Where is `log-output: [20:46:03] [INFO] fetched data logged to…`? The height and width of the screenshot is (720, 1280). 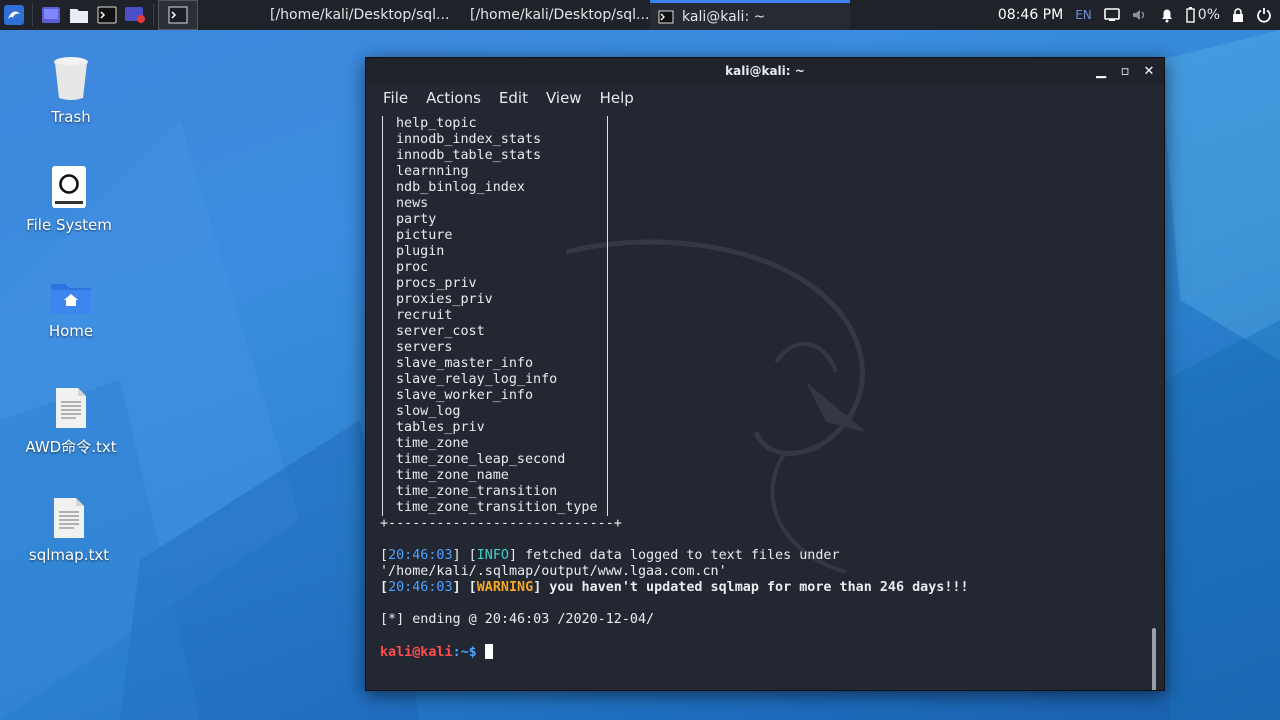 log-output: [20:46:03] [INFO] fetched data logged to… is located at coordinates (762, 604).